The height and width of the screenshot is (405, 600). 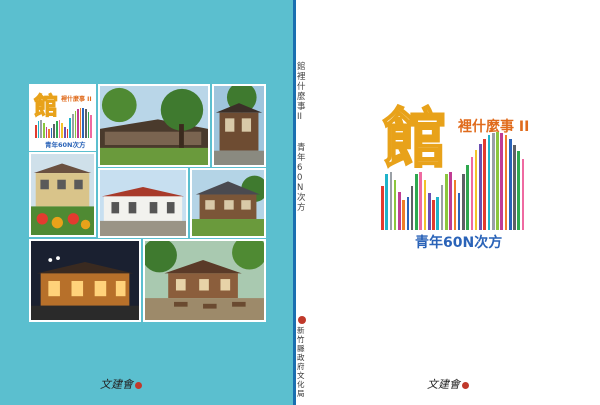 I want to click on photo-white-building-red-roof, so click(x=143, y=203).